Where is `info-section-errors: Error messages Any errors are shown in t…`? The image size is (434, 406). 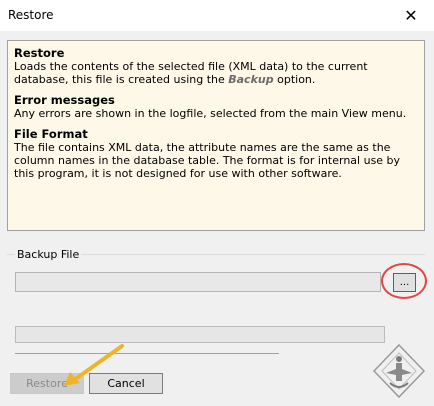
info-section-errors: Error messages Any errors are shown in t… is located at coordinates (216, 107).